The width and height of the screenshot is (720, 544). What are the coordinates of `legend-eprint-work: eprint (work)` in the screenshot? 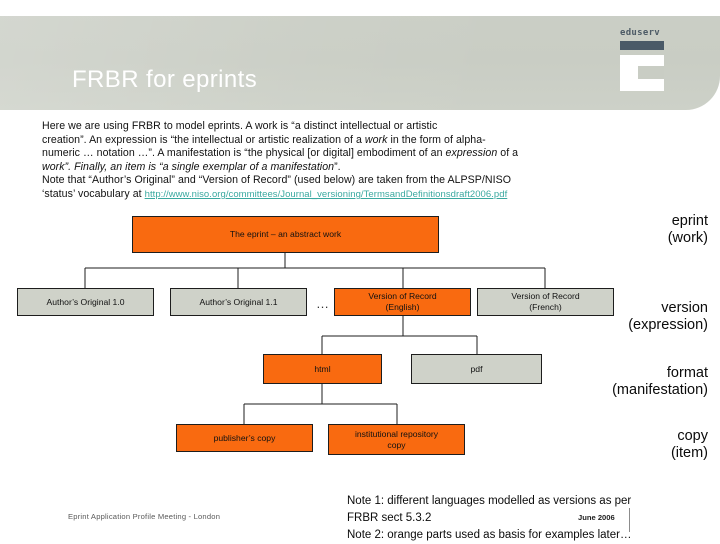 It's located at (688, 230).